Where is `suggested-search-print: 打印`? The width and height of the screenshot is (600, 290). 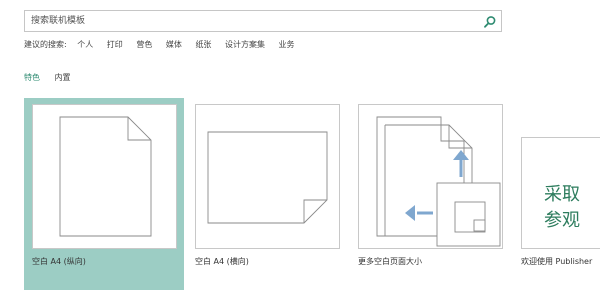 suggested-search-print: 打印 is located at coordinates (115, 44).